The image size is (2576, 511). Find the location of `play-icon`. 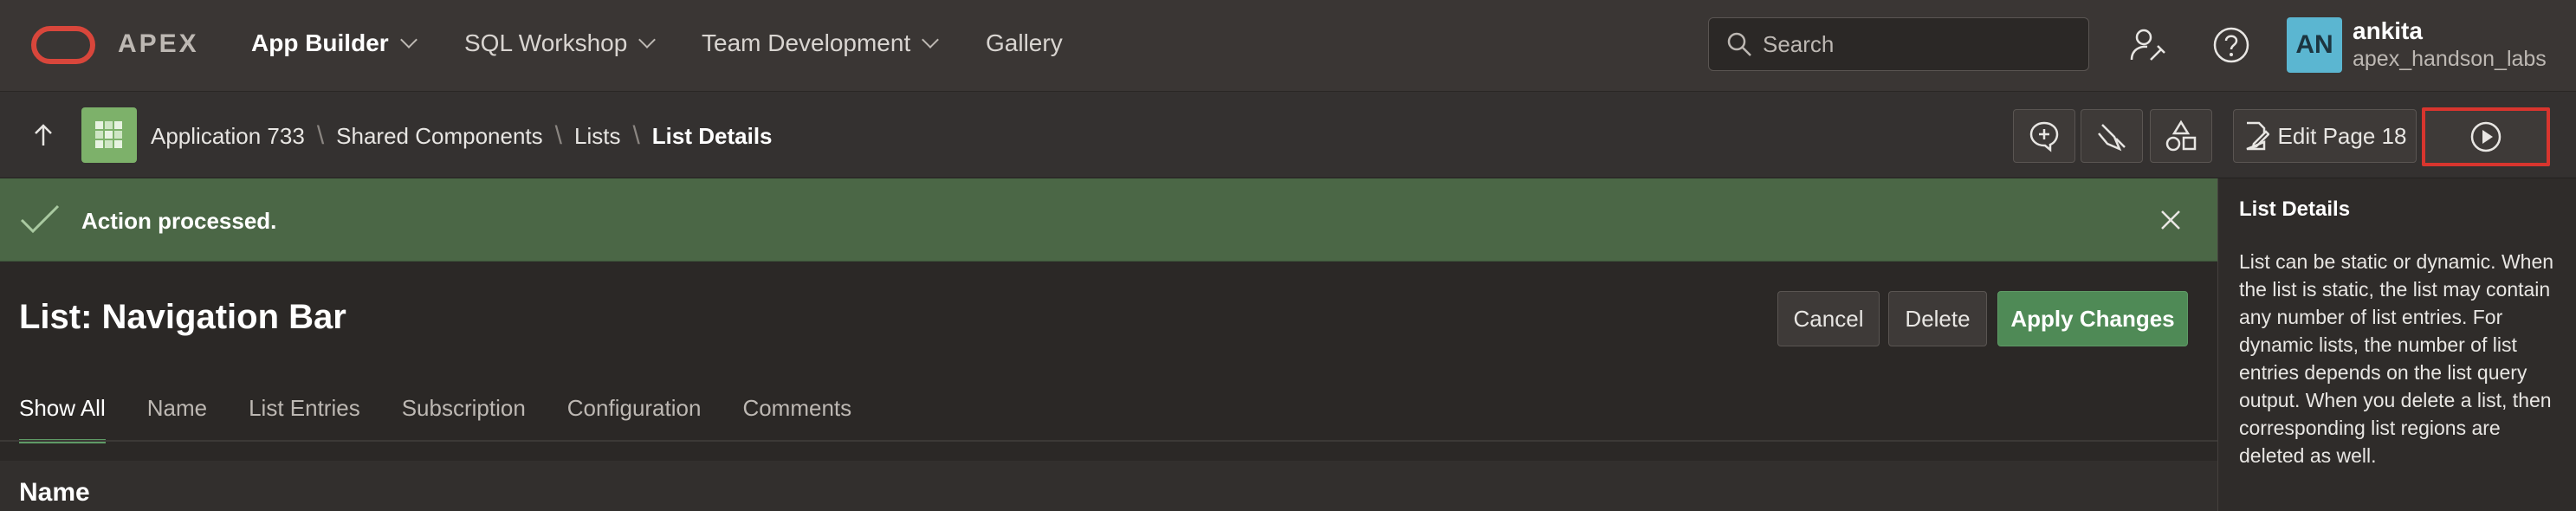

play-icon is located at coordinates (2486, 136).